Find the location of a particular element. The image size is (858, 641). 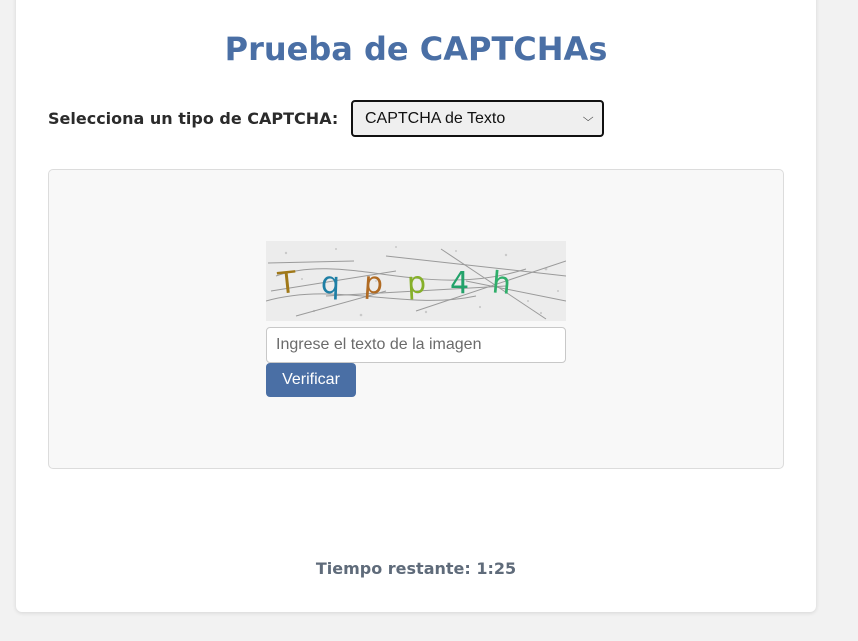

captcha-type-selected-value: CAPTCHA de Texto is located at coordinates (435, 118).